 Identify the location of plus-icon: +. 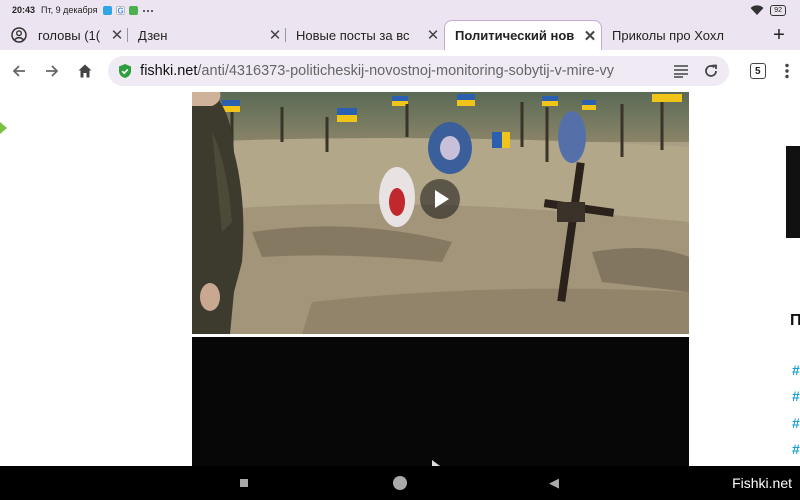
(779, 34).